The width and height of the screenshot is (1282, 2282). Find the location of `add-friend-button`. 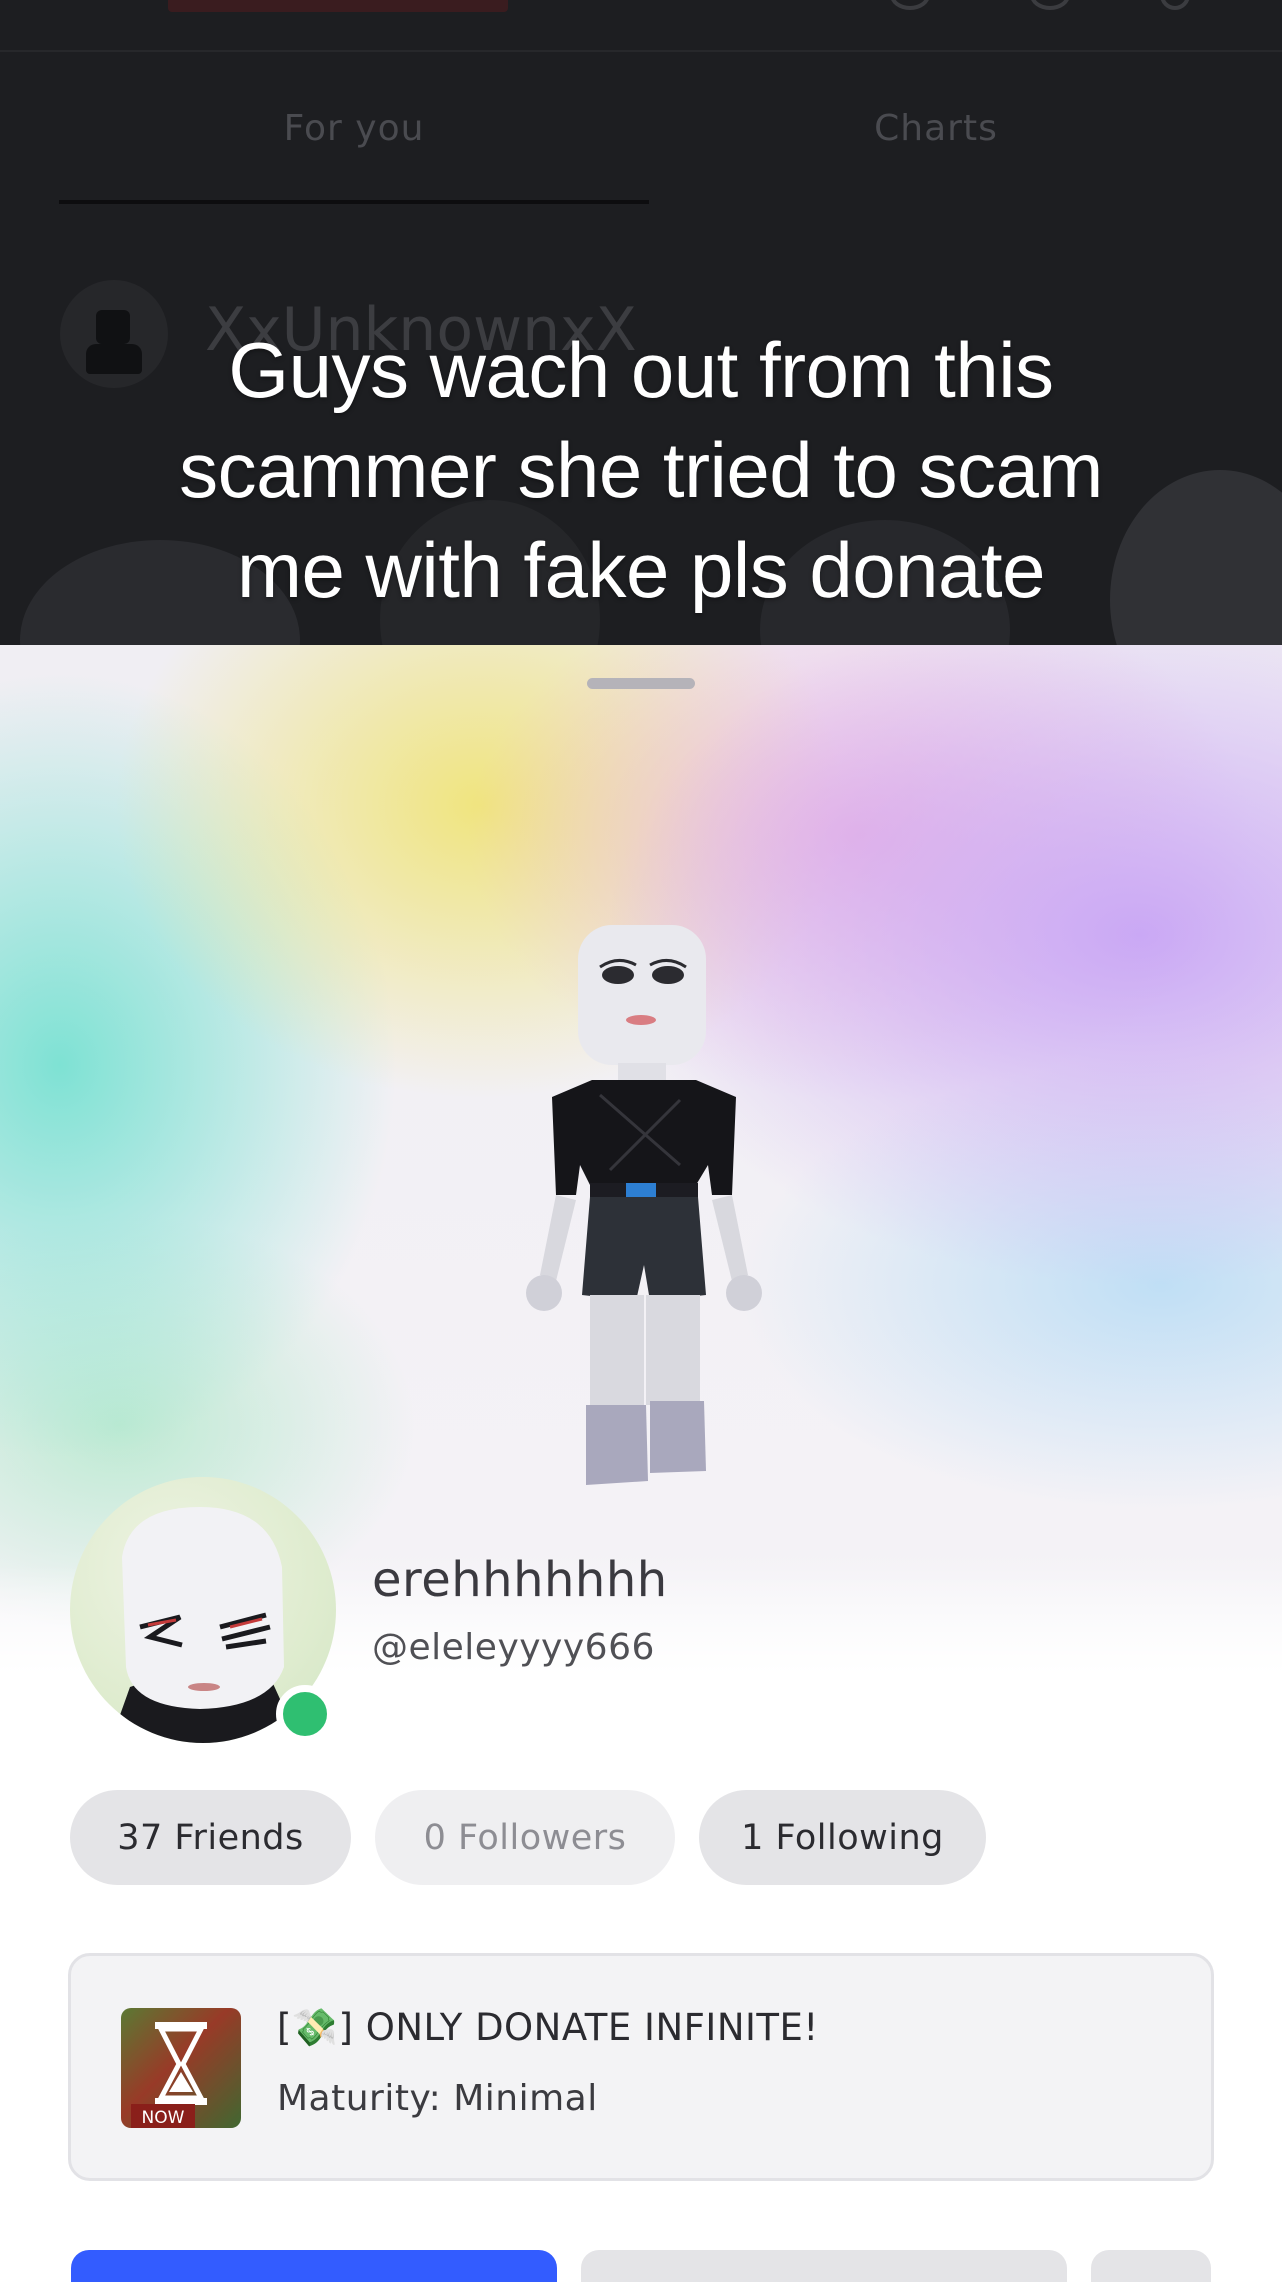

add-friend-button is located at coordinates (824, 2266).